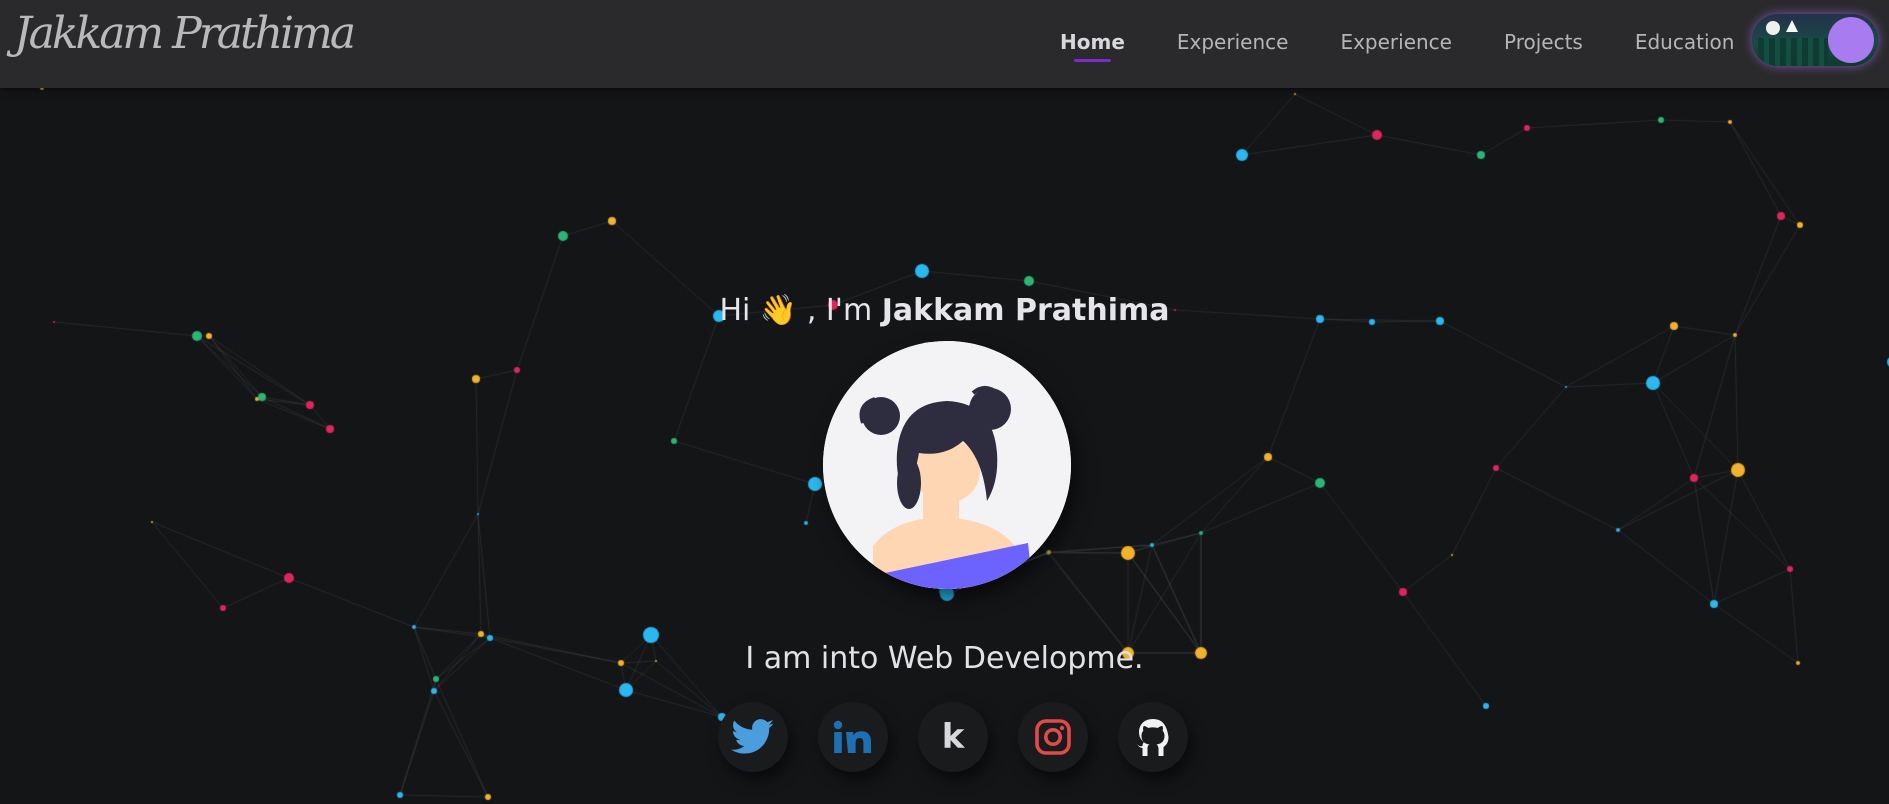  Describe the element at coordinates (1792, 26) in the screenshot. I see `rocket-icon` at that location.